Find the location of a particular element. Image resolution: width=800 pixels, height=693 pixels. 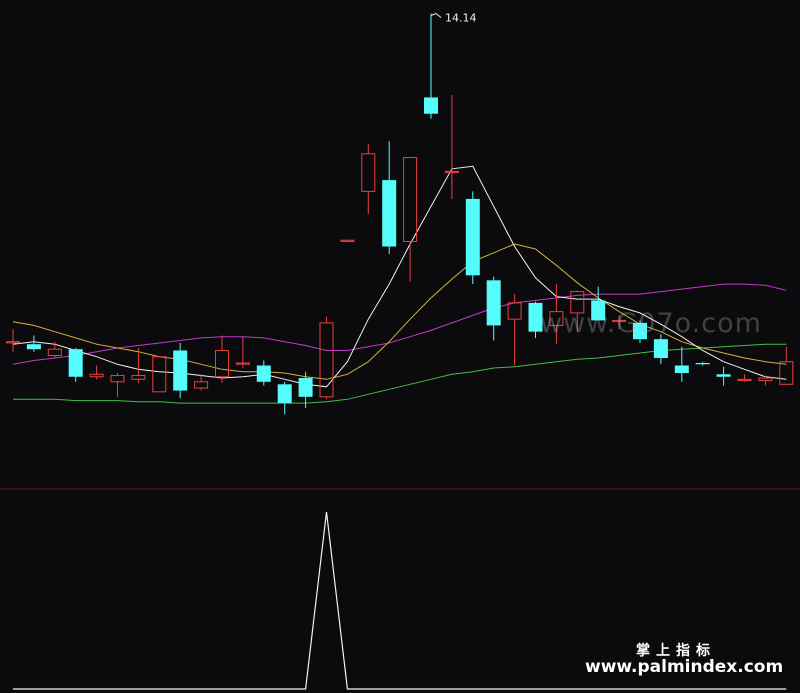

site-watermark: www.G07o.com is located at coordinates (651, 323).